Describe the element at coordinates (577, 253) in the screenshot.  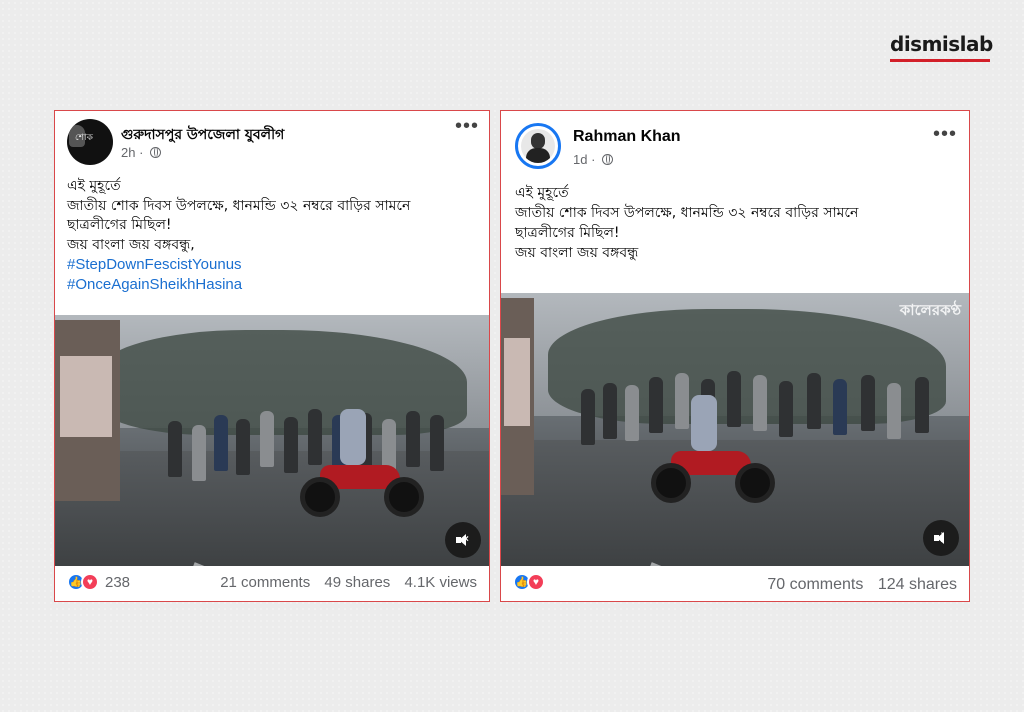
I see `post-text-line: জয় বাংলা জয় বঙ্গবন্ধু` at that location.